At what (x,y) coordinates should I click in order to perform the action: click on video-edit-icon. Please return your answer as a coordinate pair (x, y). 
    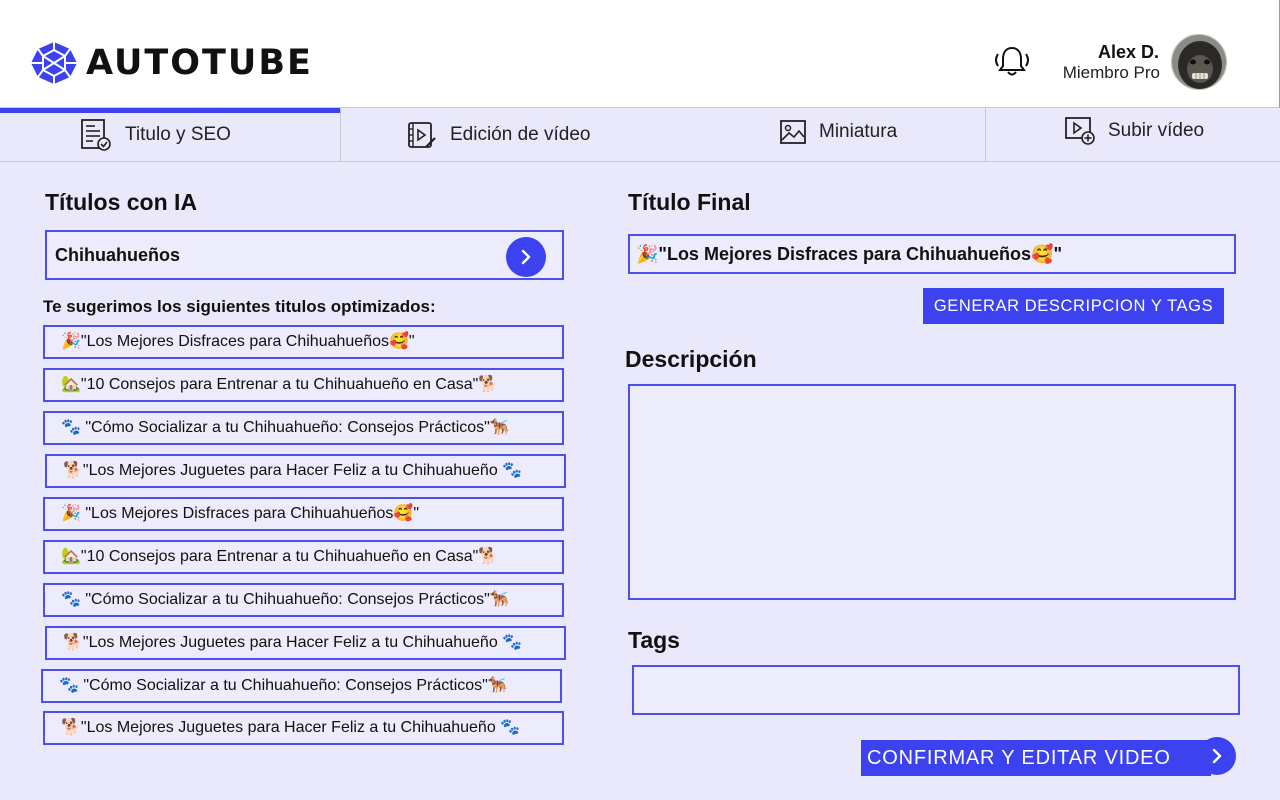
    Looking at the image, I should click on (422, 134).